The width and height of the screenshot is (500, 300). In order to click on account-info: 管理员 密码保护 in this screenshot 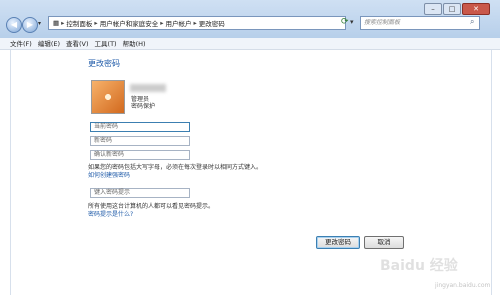, I will do `click(143, 103)`.